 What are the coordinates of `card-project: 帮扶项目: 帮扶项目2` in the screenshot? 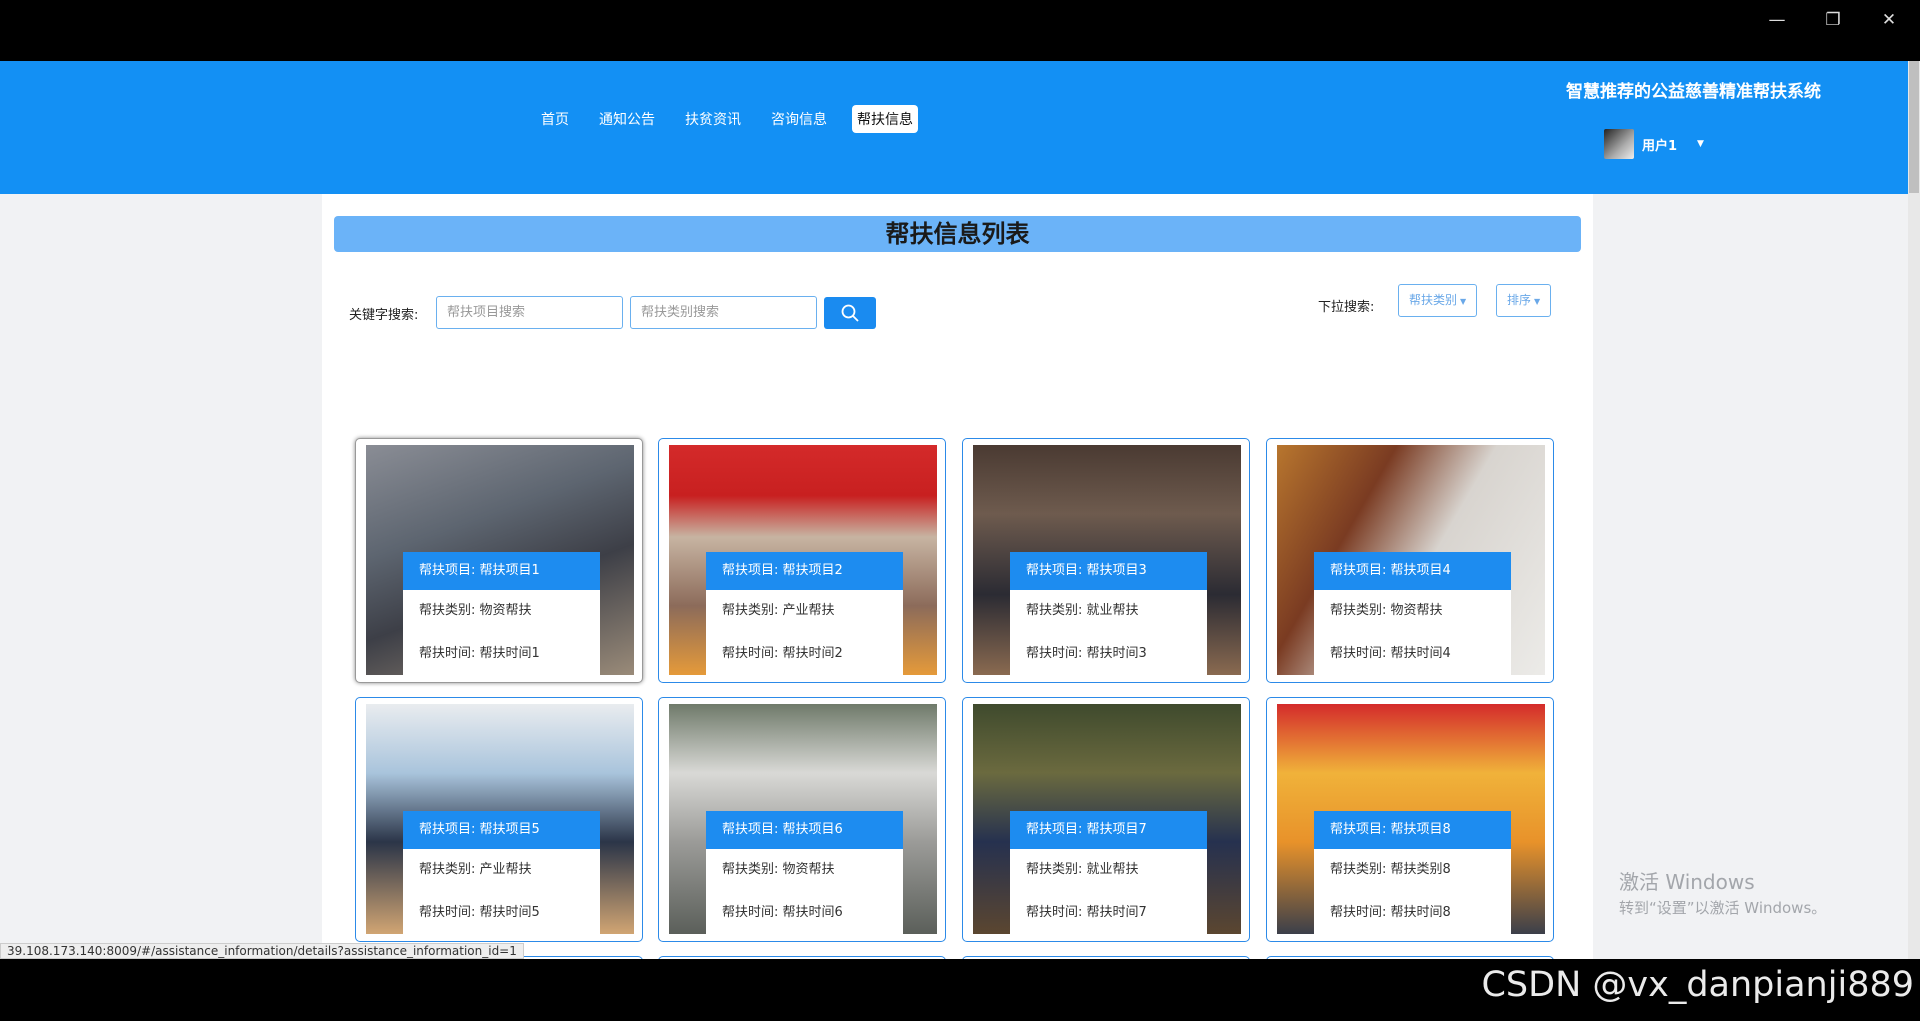 It's located at (804, 571).